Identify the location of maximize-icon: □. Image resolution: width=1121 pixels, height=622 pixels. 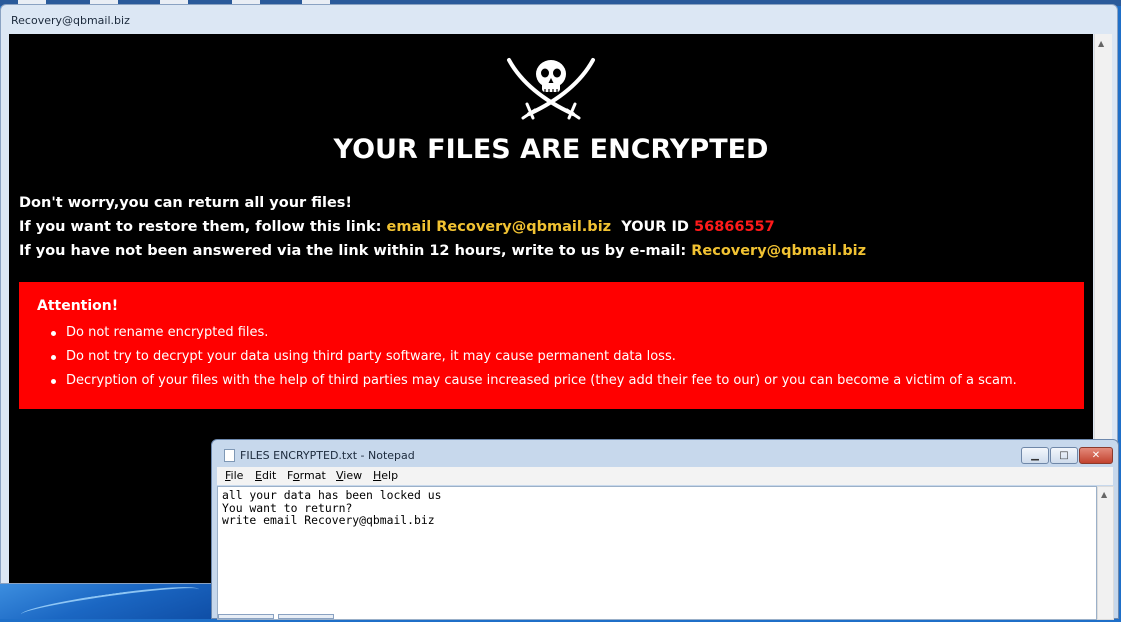
(1064, 455).